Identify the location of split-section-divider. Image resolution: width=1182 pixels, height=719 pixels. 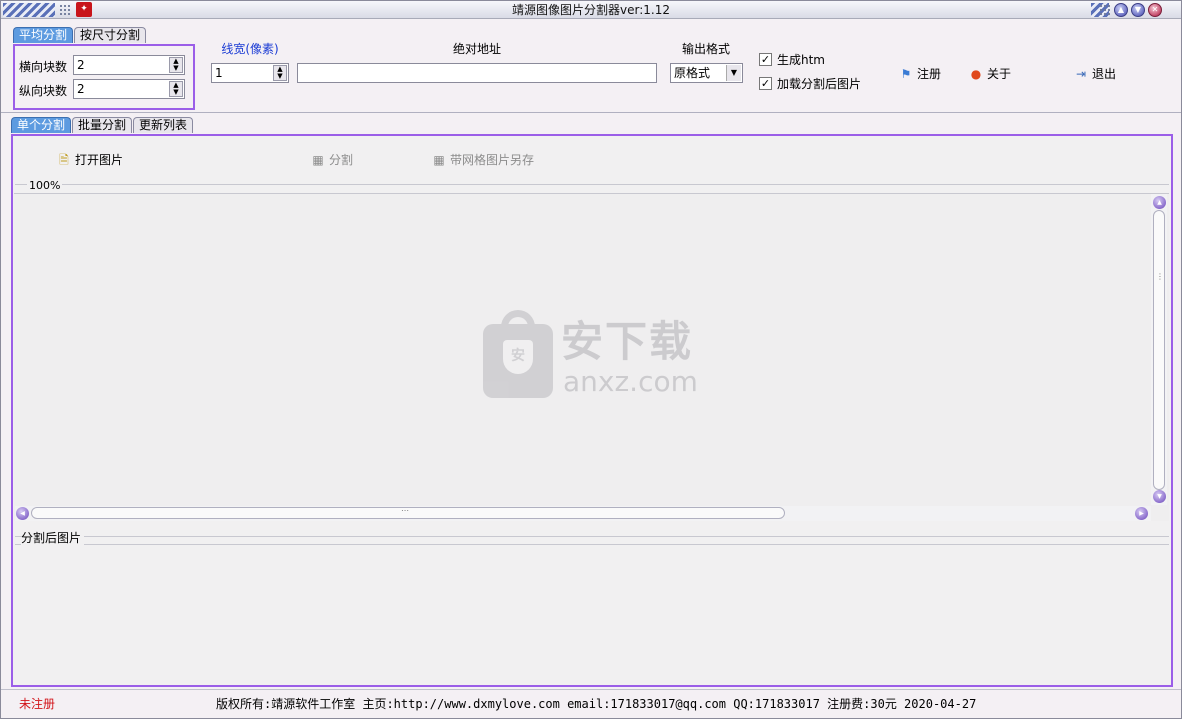
(592, 536).